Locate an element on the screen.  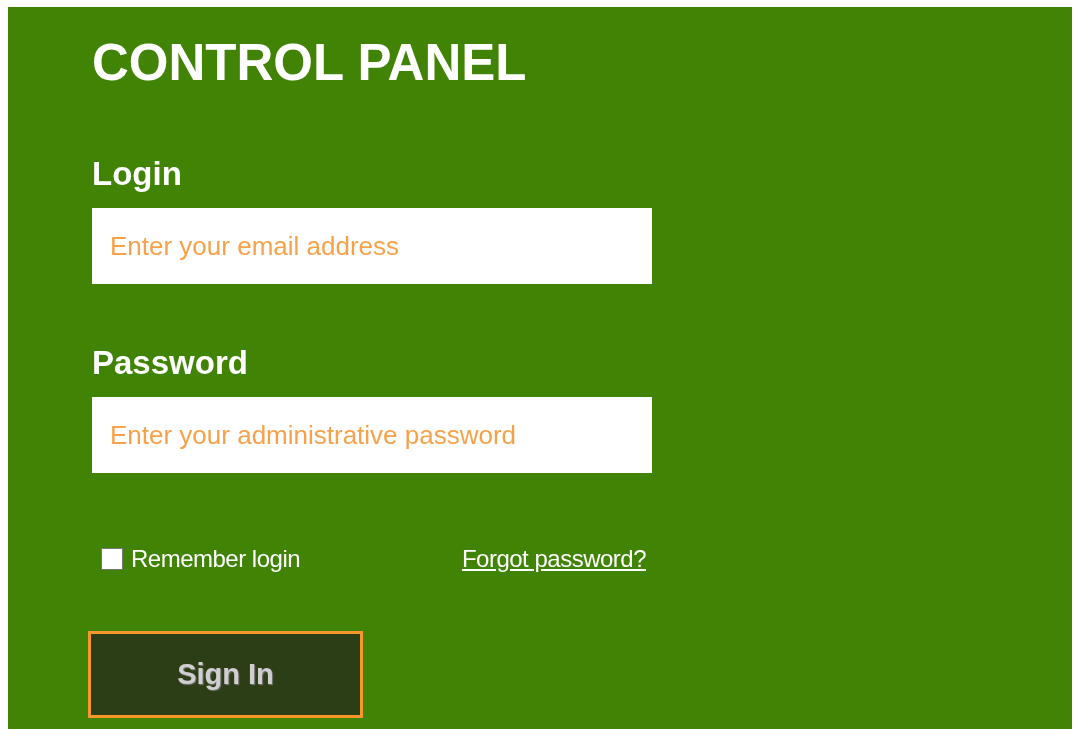
page-title: CONTROL PANEL is located at coordinates (309, 62).